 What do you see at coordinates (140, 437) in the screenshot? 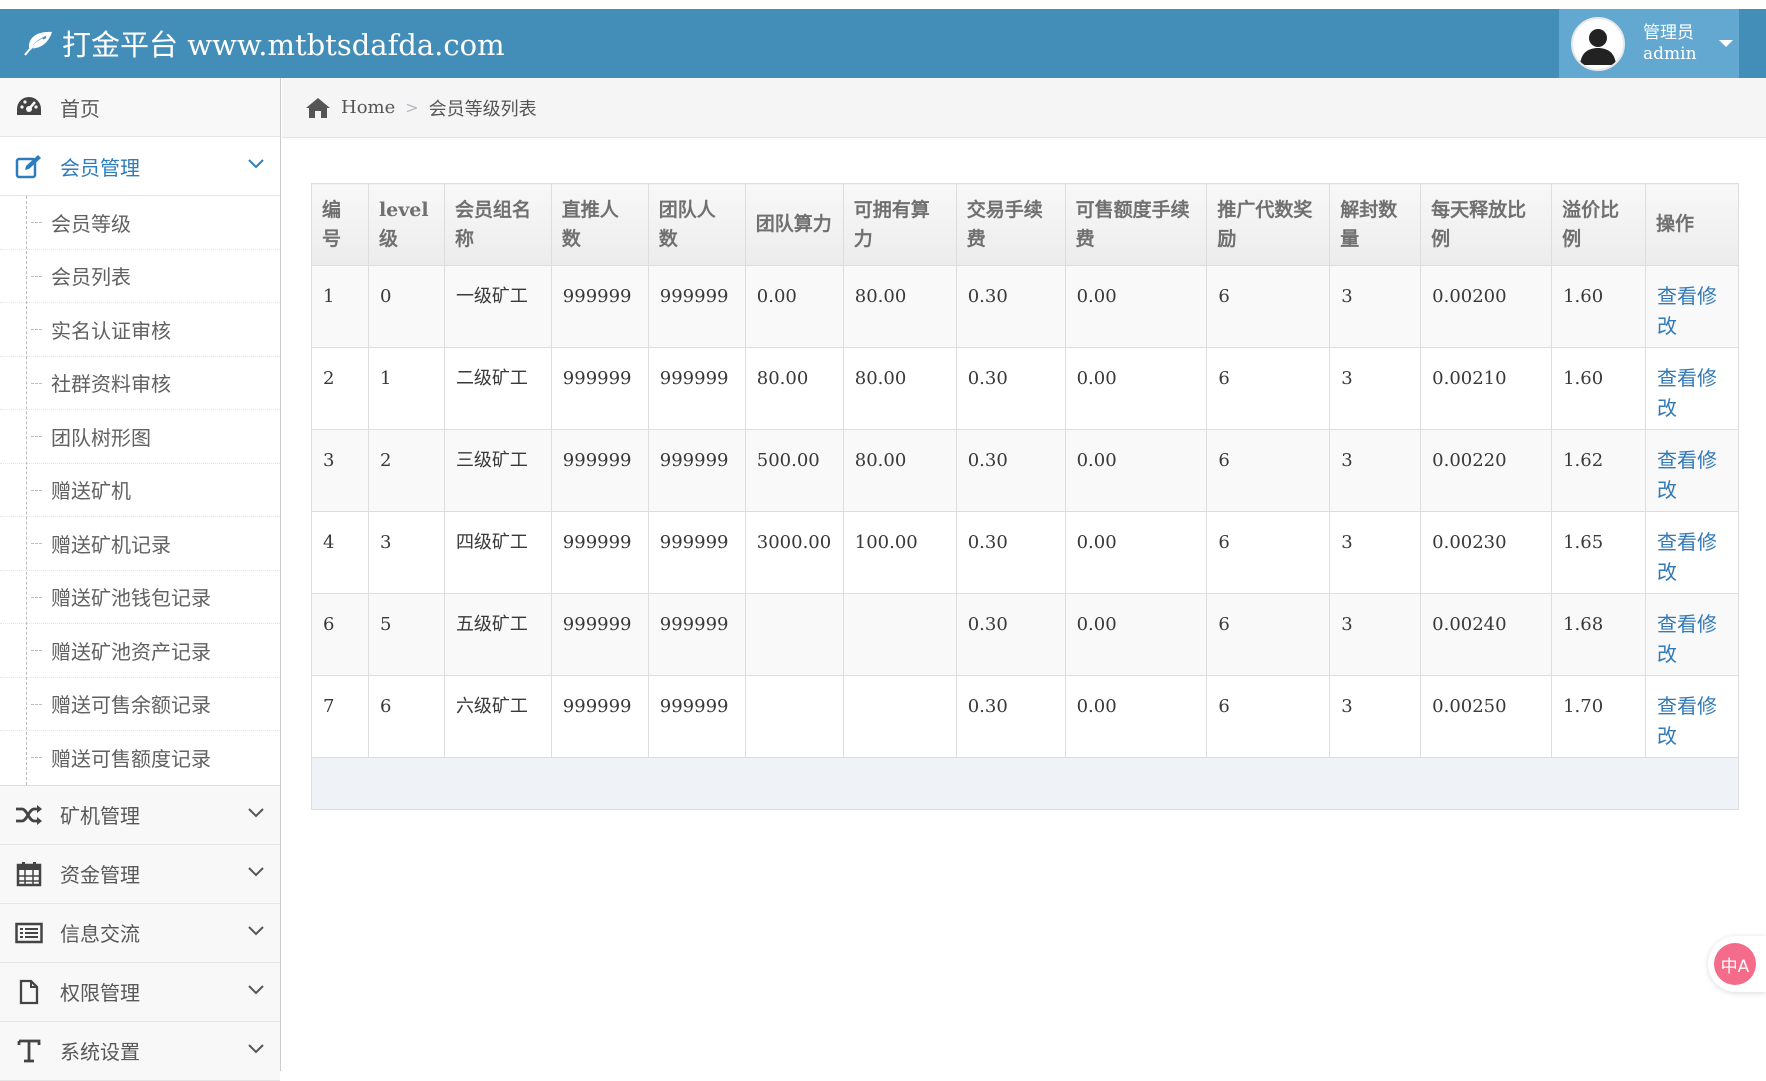
I see `submenu-item-team-tree: 团队树形图` at bounding box center [140, 437].